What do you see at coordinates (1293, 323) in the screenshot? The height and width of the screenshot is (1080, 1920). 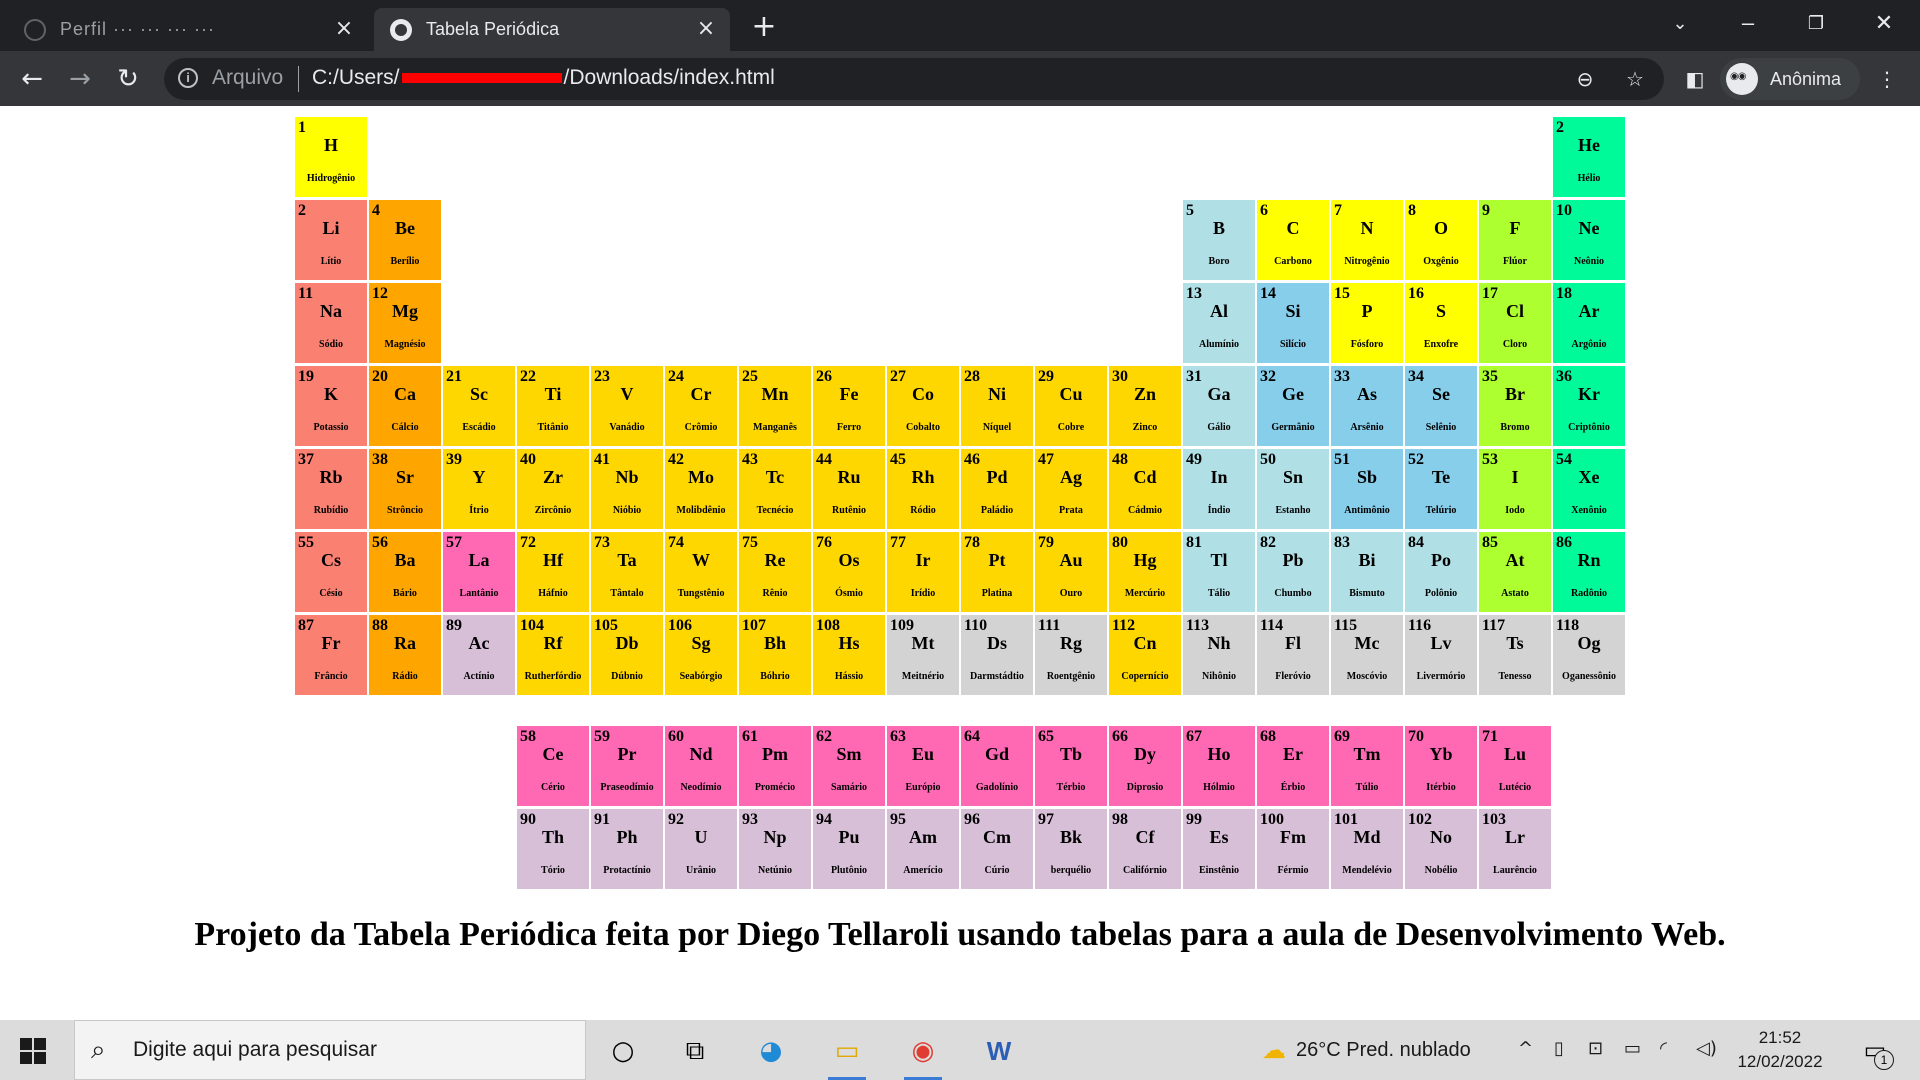 I see `element-cell: 14 Si Silício` at bounding box center [1293, 323].